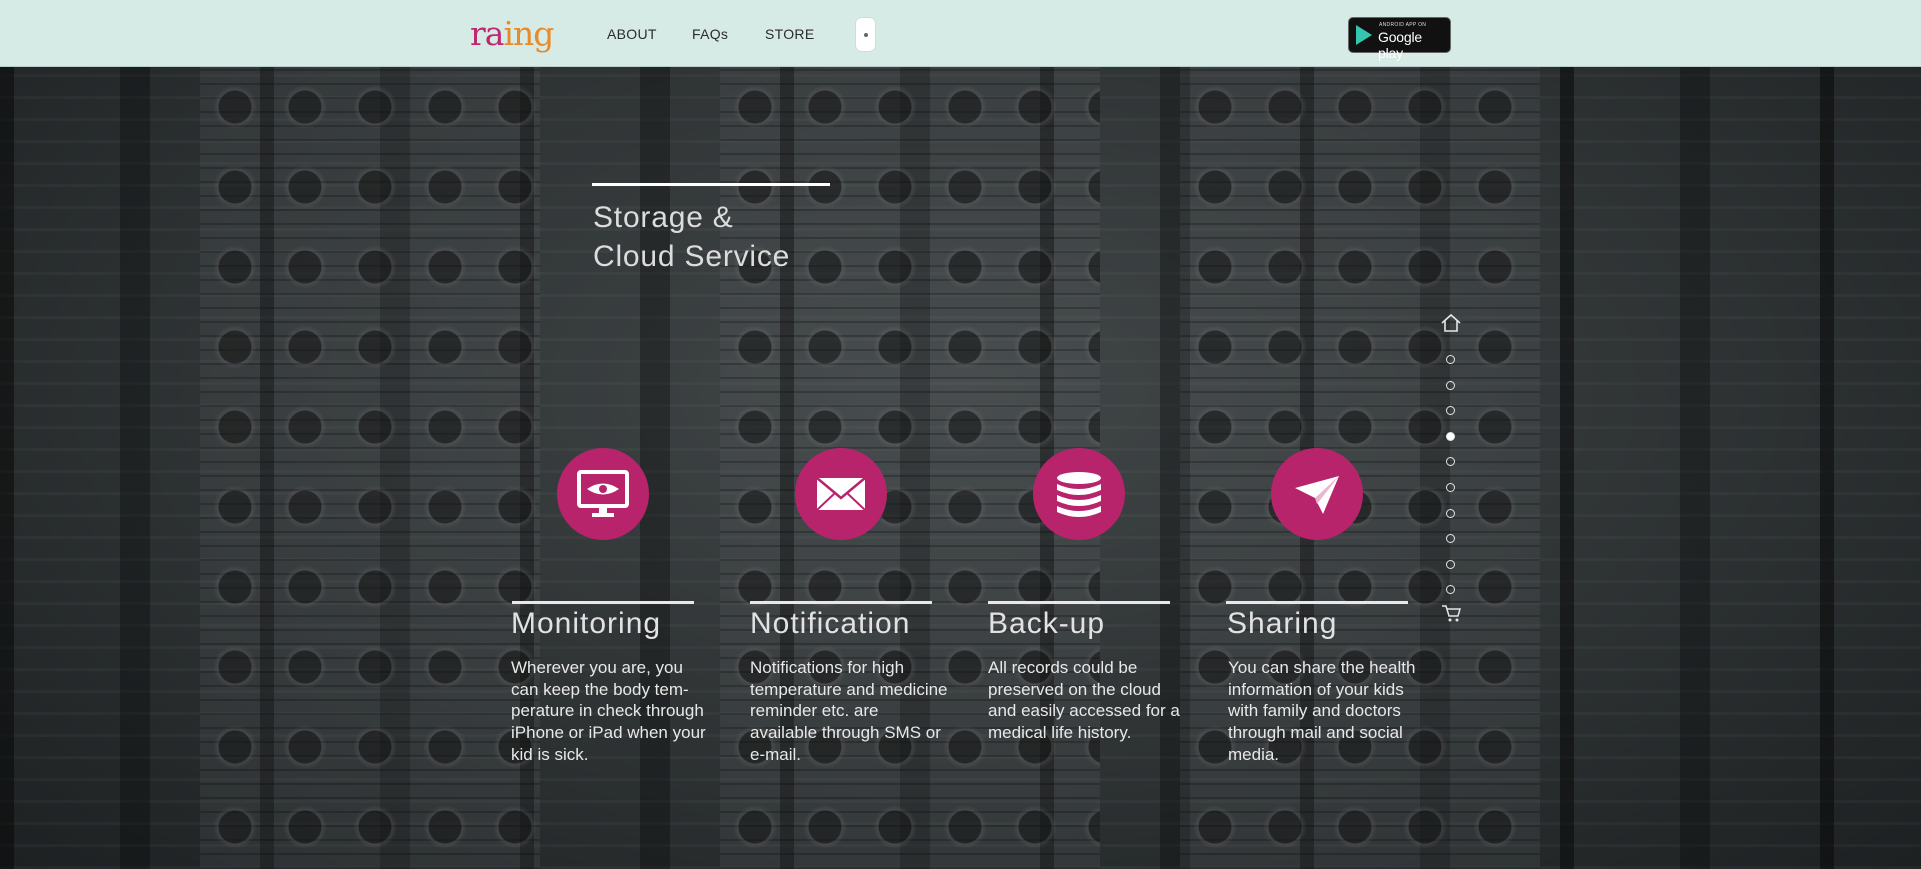  What do you see at coordinates (692, 256) in the screenshot?
I see `headline-line-2: Cloud Service` at bounding box center [692, 256].